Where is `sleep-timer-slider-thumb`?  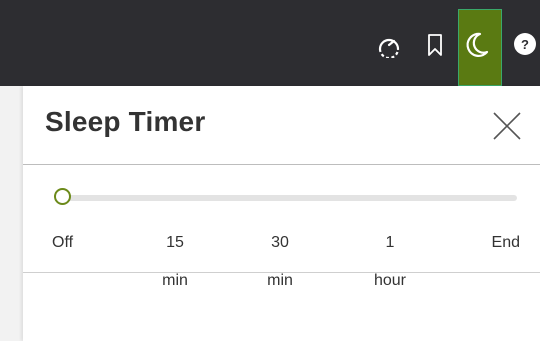 sleep-timer-slider-thumb is located at coordinates (62, 196).